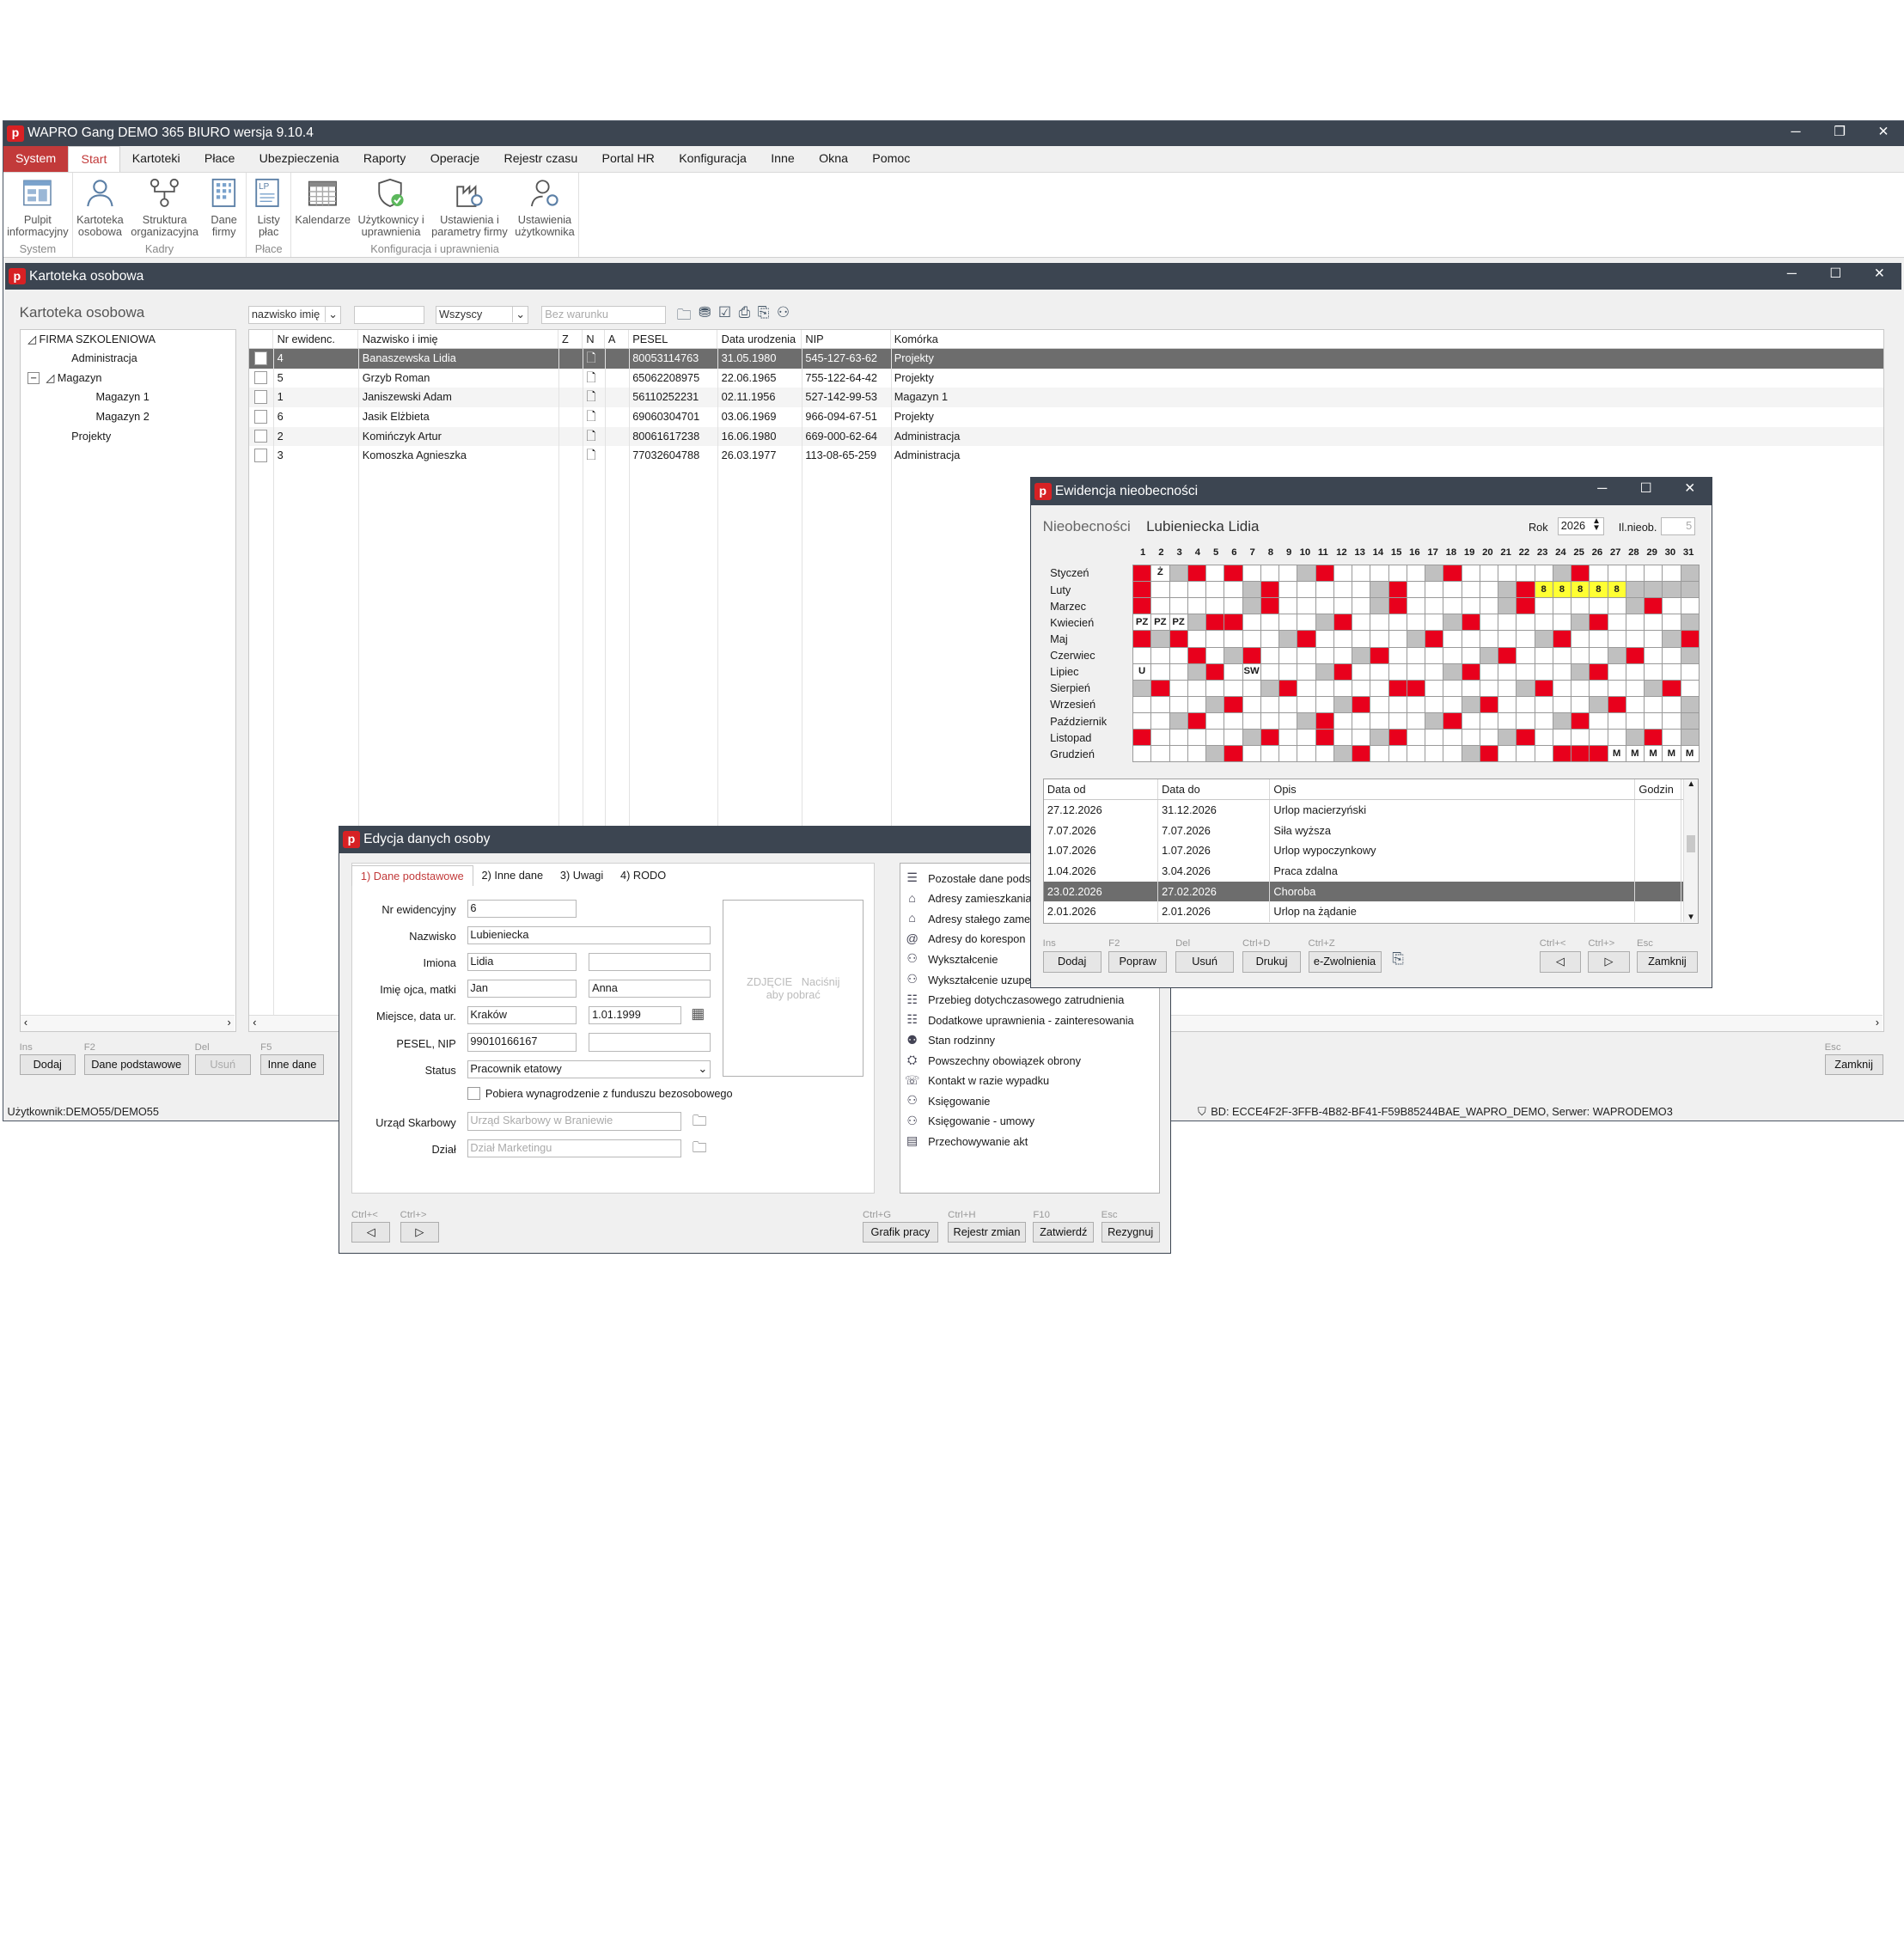  What do you see at coordinates (1883, 133) in the screenshot?
I see `close-icon: ✕` at bounding box center [1883, 133].